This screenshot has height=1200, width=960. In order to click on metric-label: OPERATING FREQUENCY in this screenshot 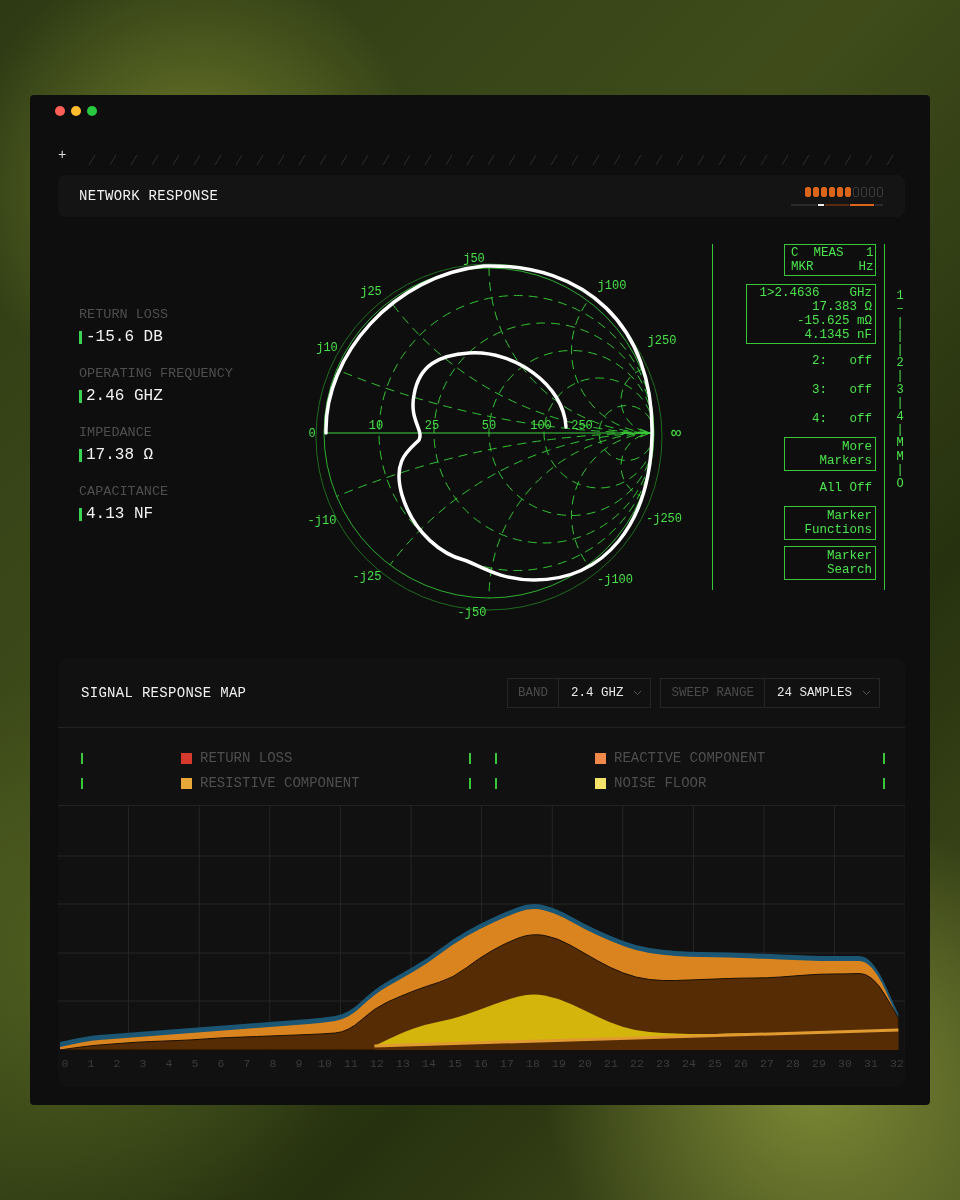, I will do `click(156, 373)`.